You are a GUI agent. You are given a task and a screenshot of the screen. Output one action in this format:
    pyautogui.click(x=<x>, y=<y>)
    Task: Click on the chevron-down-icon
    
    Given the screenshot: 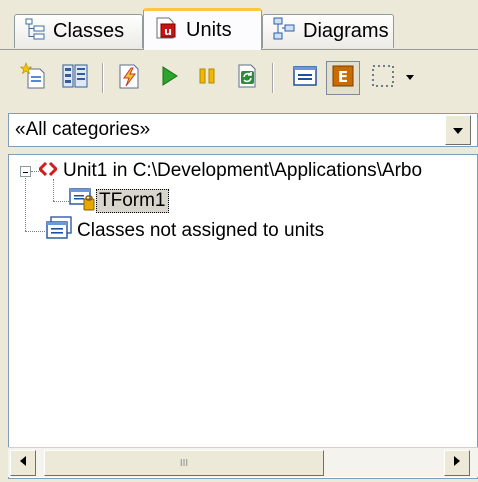 What is the action you would take?
    pyautogui.click(x=458, y=130)
    